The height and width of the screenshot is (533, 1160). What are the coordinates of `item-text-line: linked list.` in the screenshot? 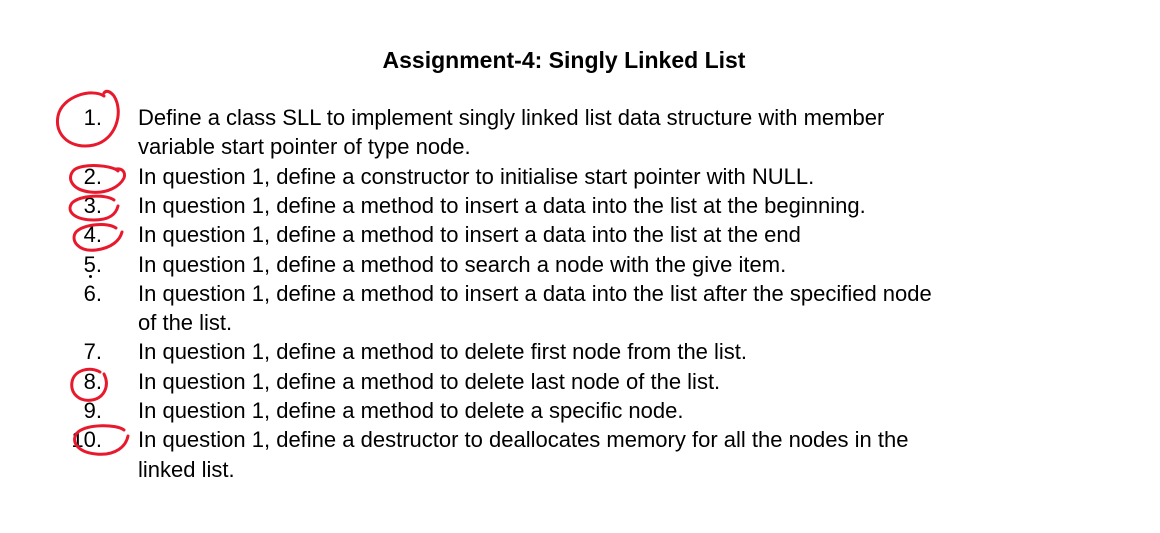 It's located at (186, 469).